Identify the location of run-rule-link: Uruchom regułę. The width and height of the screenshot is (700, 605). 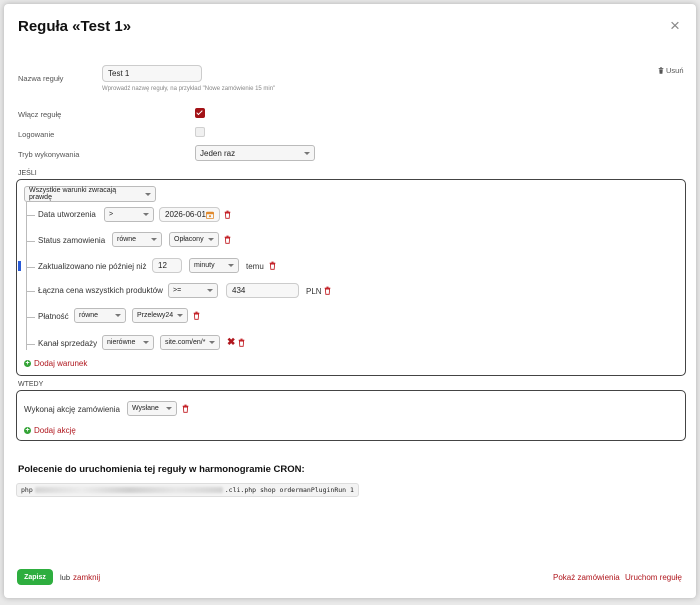
(653, 577).